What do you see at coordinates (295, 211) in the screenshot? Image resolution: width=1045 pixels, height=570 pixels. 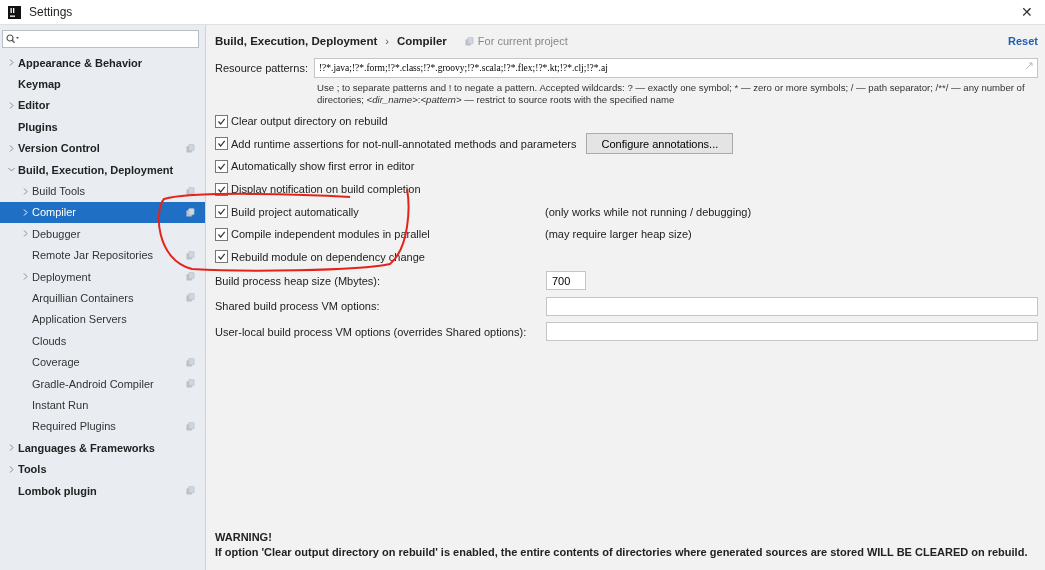 I see `checkbox-label: Build project automatically` at bounding box center [295, 211].